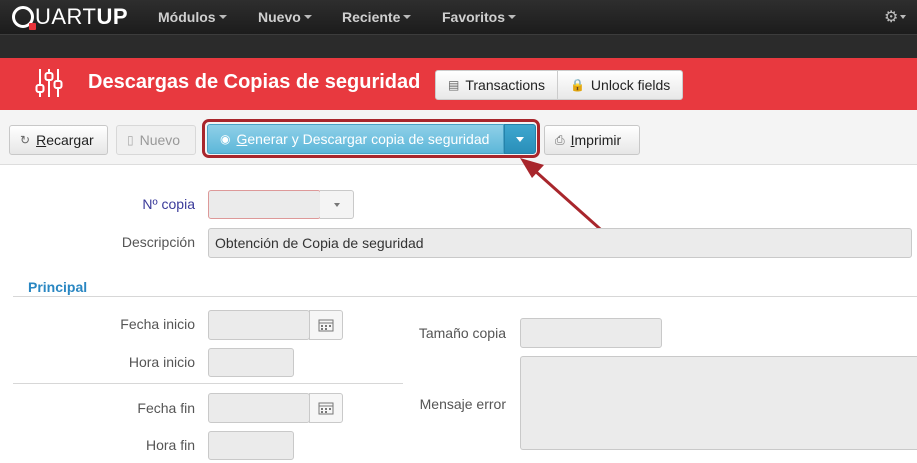 This screenshot has width=917, height=463. I want to click on unlock-fields-button: 🔒 Unlock fields, so click(619, 85).